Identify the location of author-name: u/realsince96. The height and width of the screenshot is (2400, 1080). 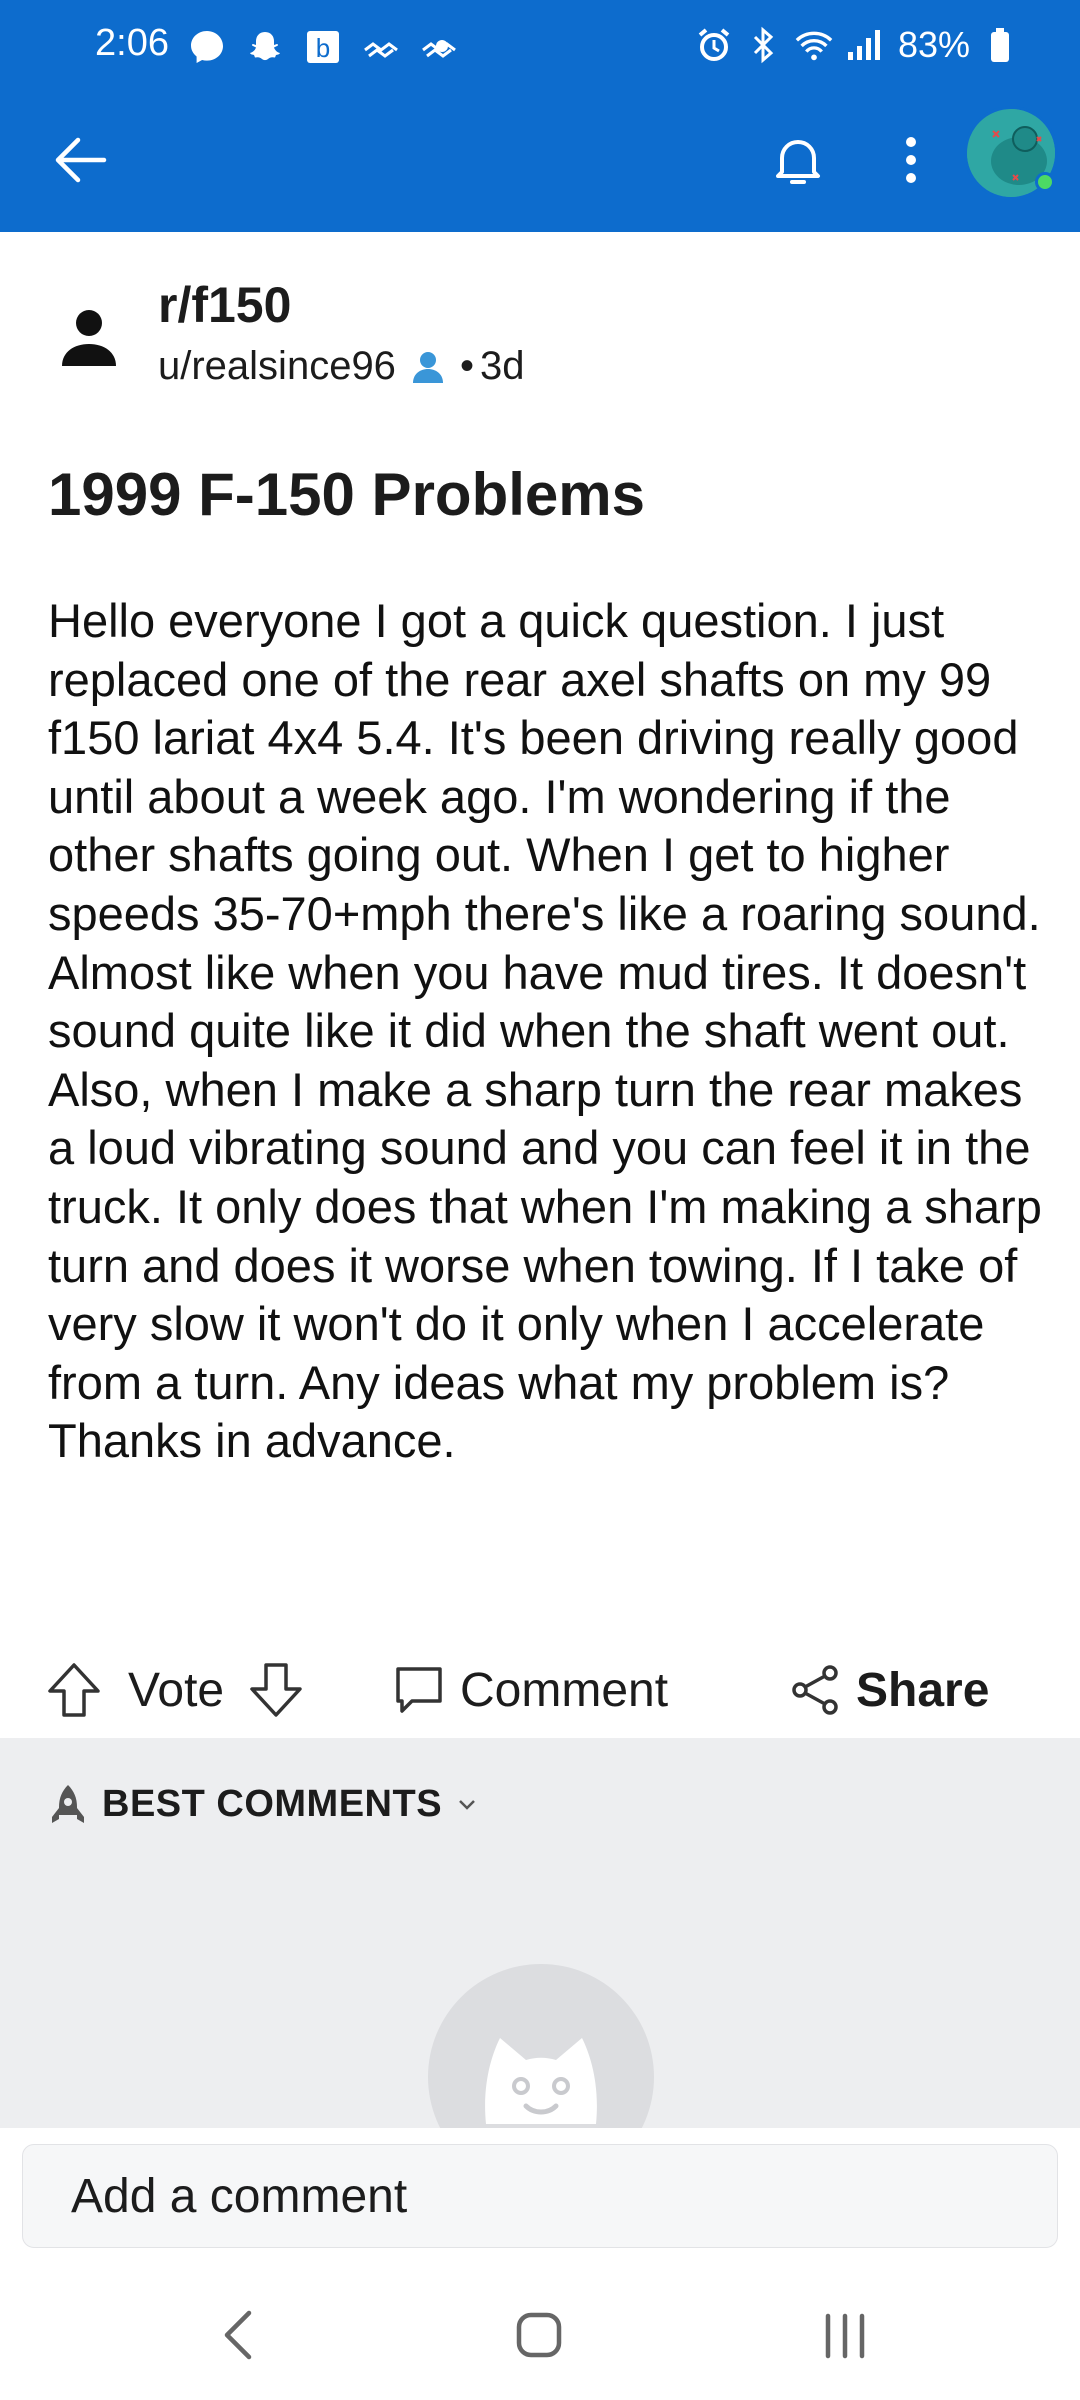
(277, 366).